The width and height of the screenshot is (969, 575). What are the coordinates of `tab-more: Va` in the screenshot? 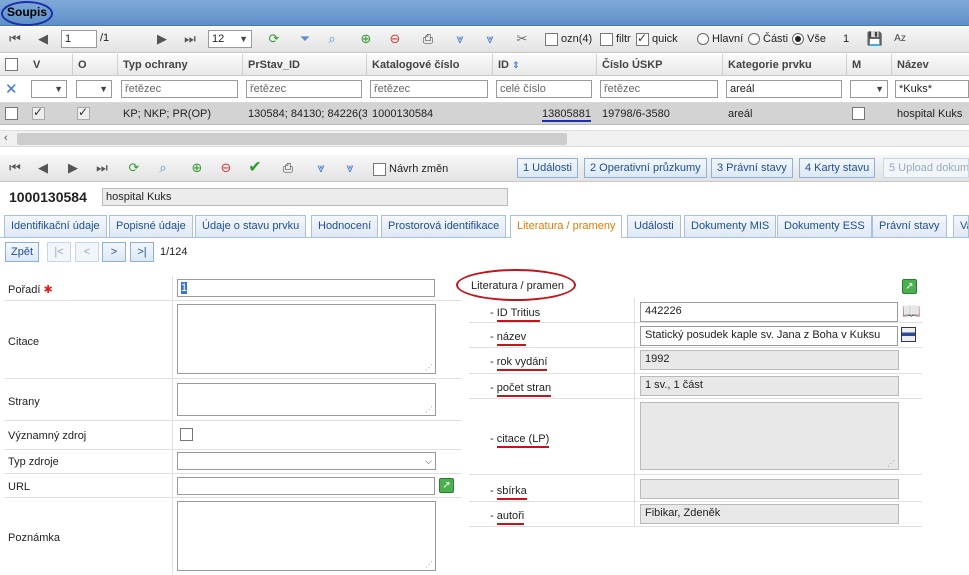 It's located at (961, 226).